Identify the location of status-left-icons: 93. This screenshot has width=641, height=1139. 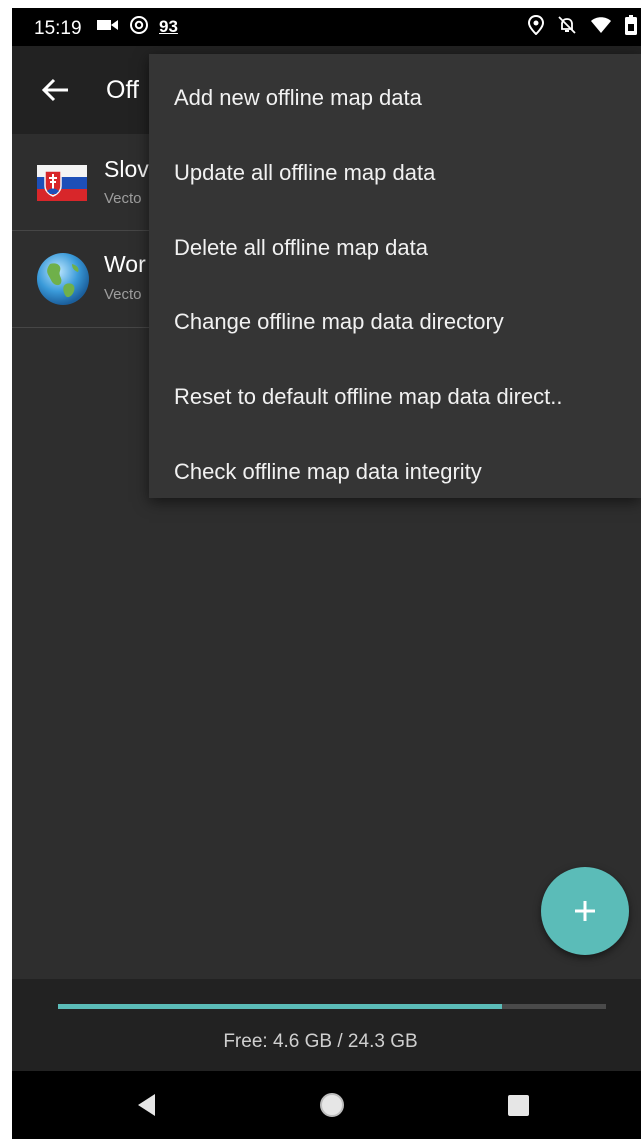
(137, 27).